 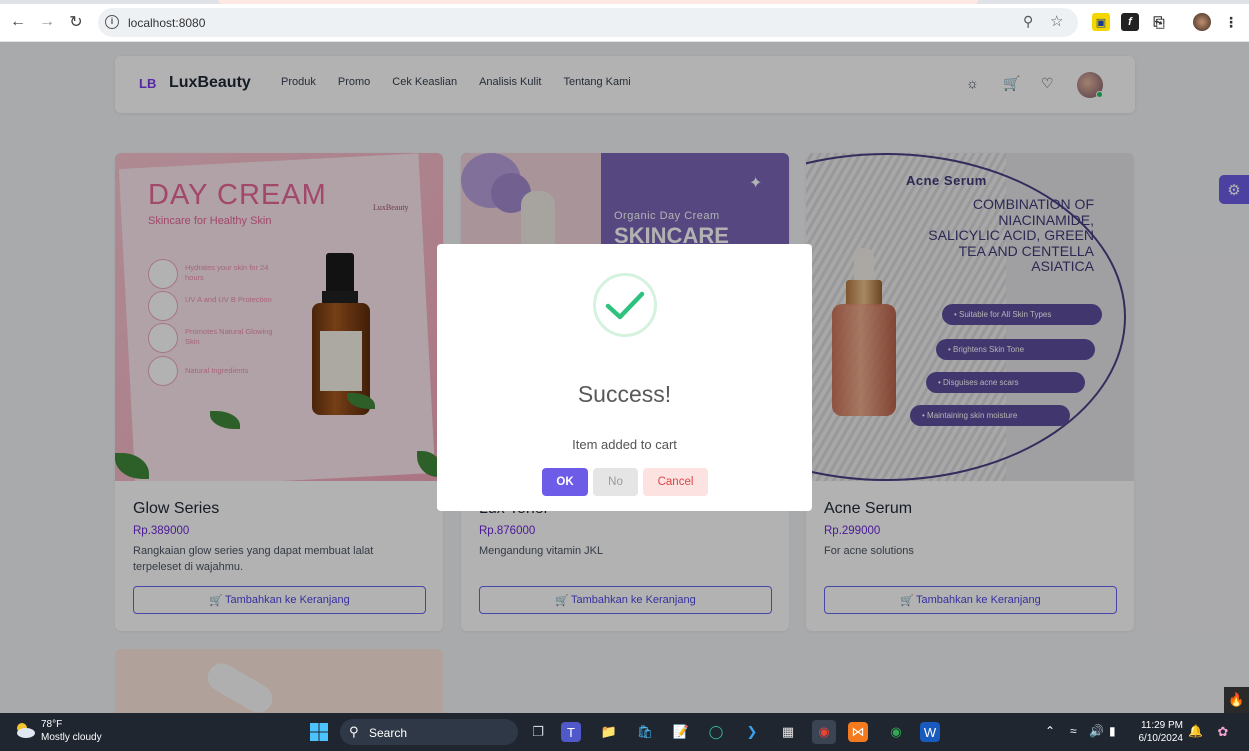 What do you see at coordinates (112, 22) in the screenshot?
I see `site-info-icon: i` at bounding box center [112, 22].